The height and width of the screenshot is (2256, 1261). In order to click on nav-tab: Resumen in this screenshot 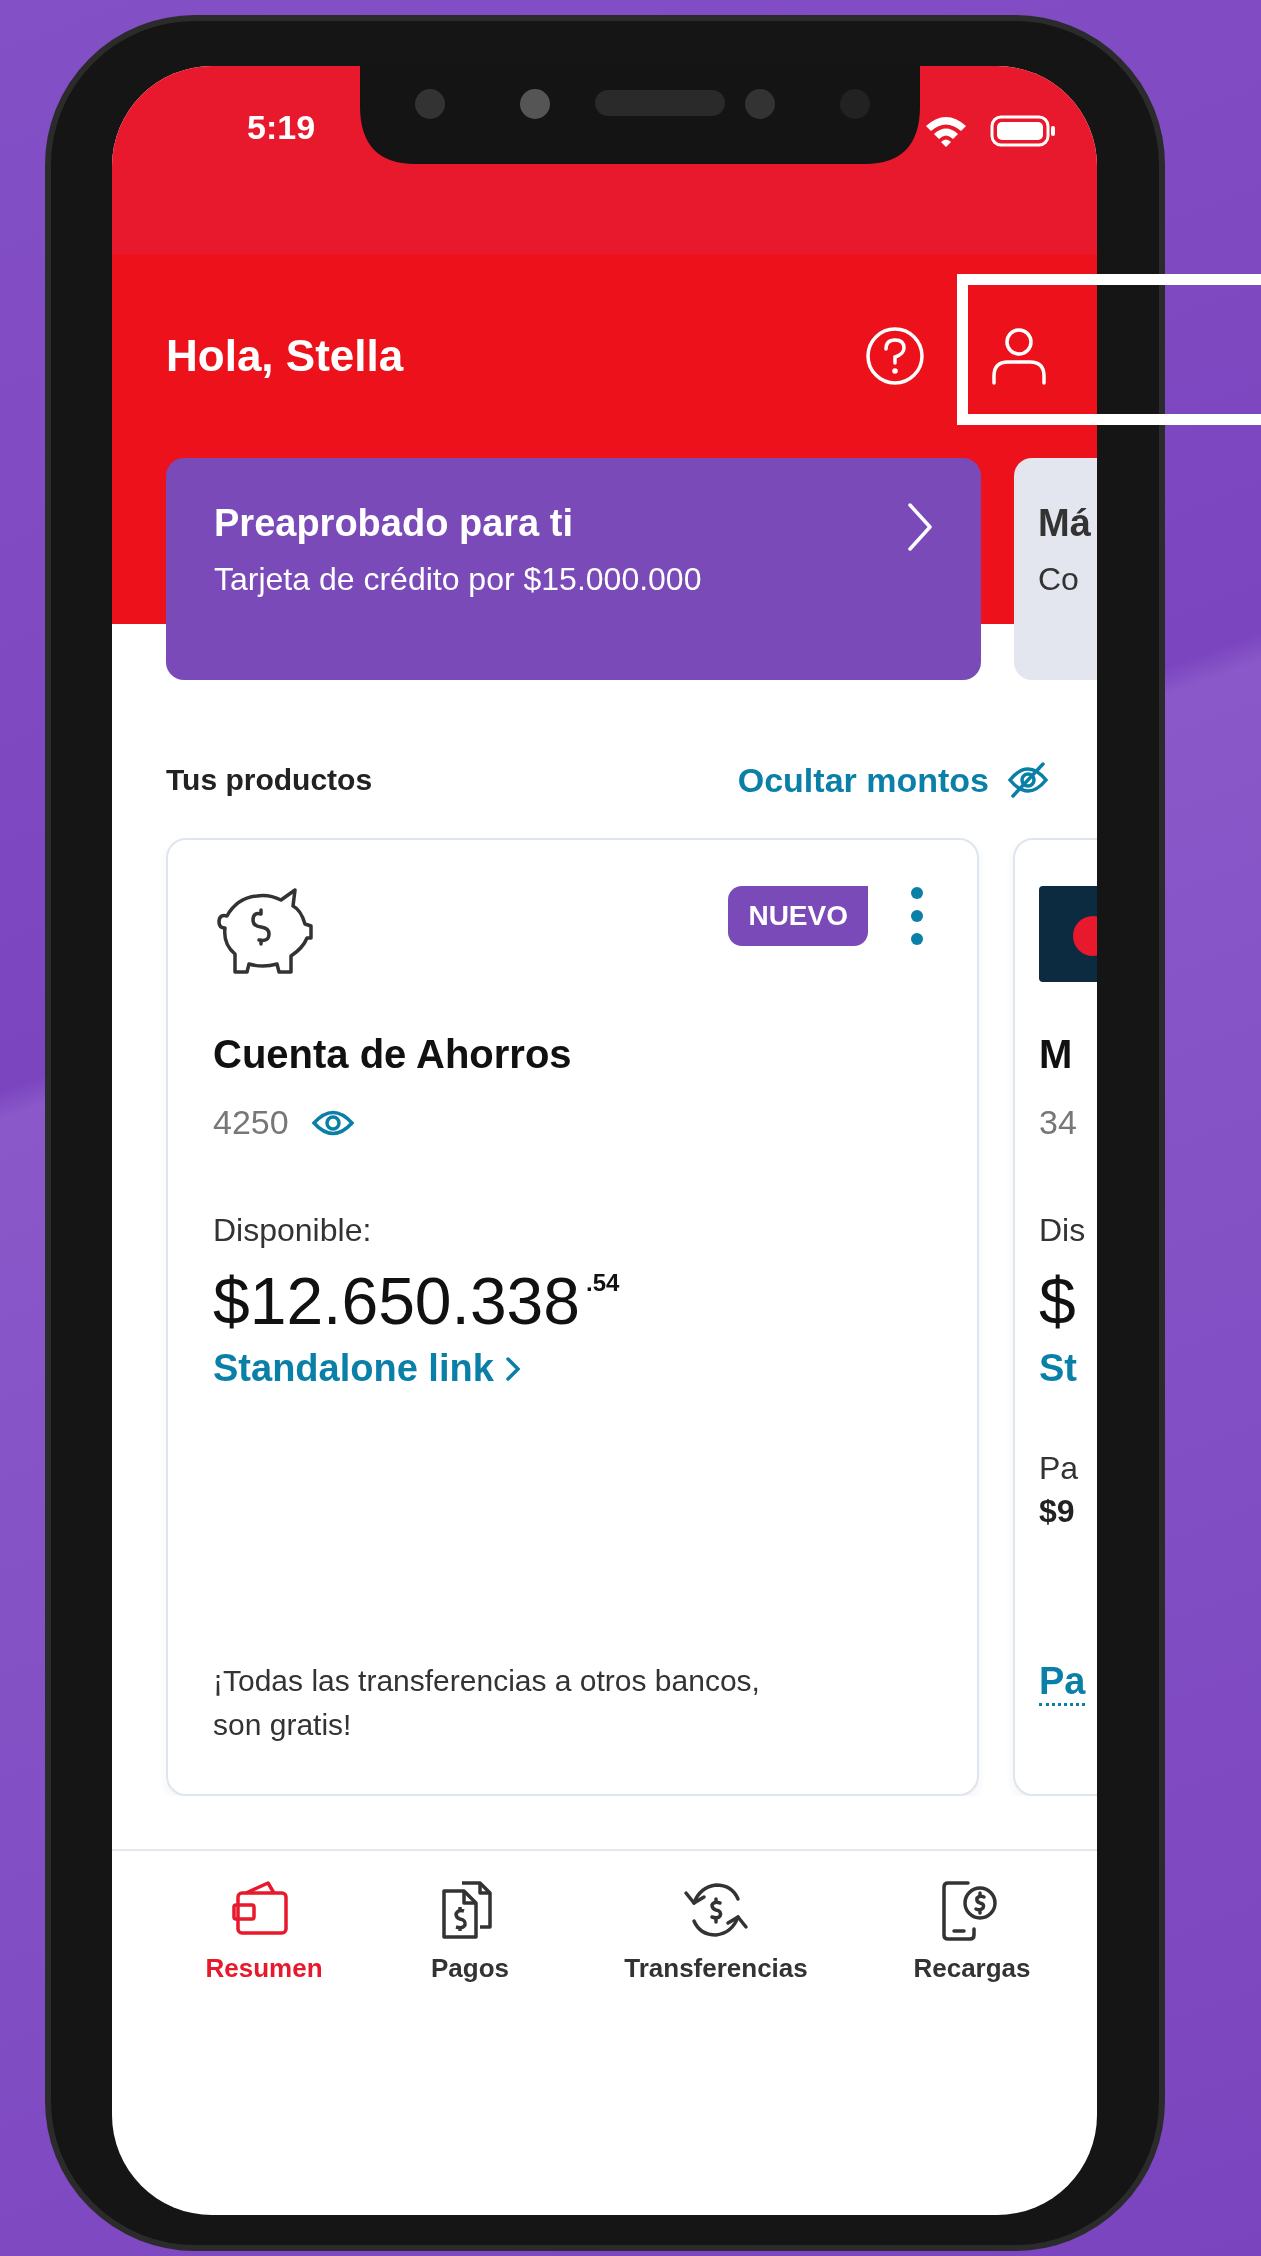, I will do `click(264, 1931)`.